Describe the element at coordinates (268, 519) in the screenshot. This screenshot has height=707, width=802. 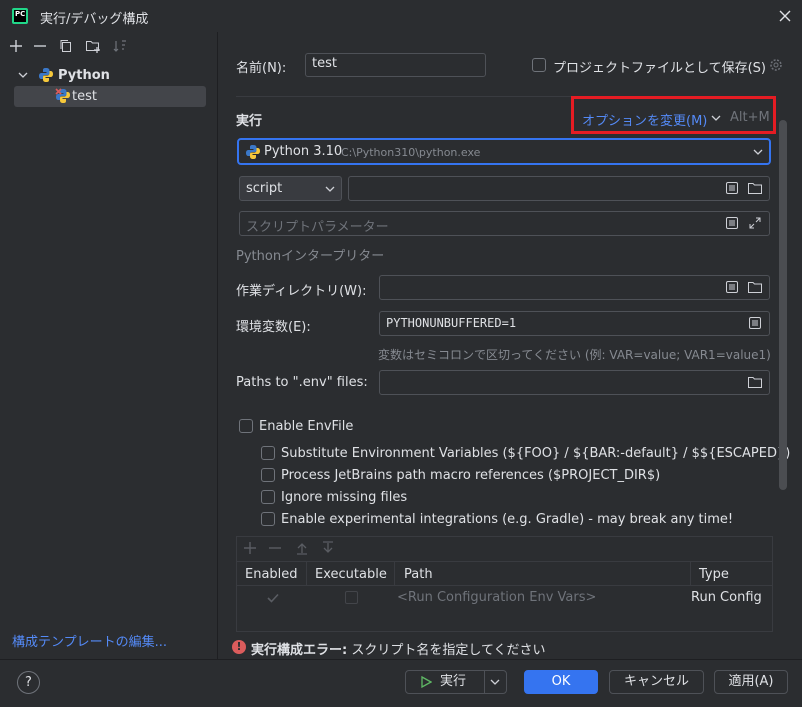
I see `experimental-checkbox` at that location.